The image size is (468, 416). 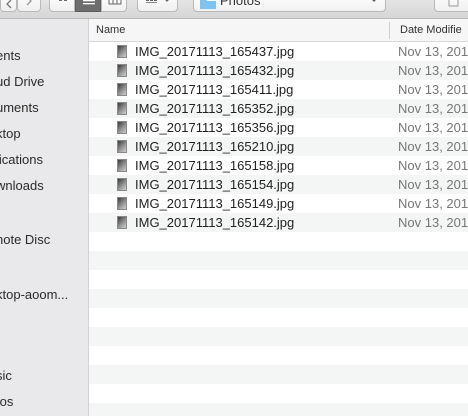 What do you see at coordinates (289, 6) in the screenshot?
I see `path-popup: Photos` at bounding box center [289, 6].